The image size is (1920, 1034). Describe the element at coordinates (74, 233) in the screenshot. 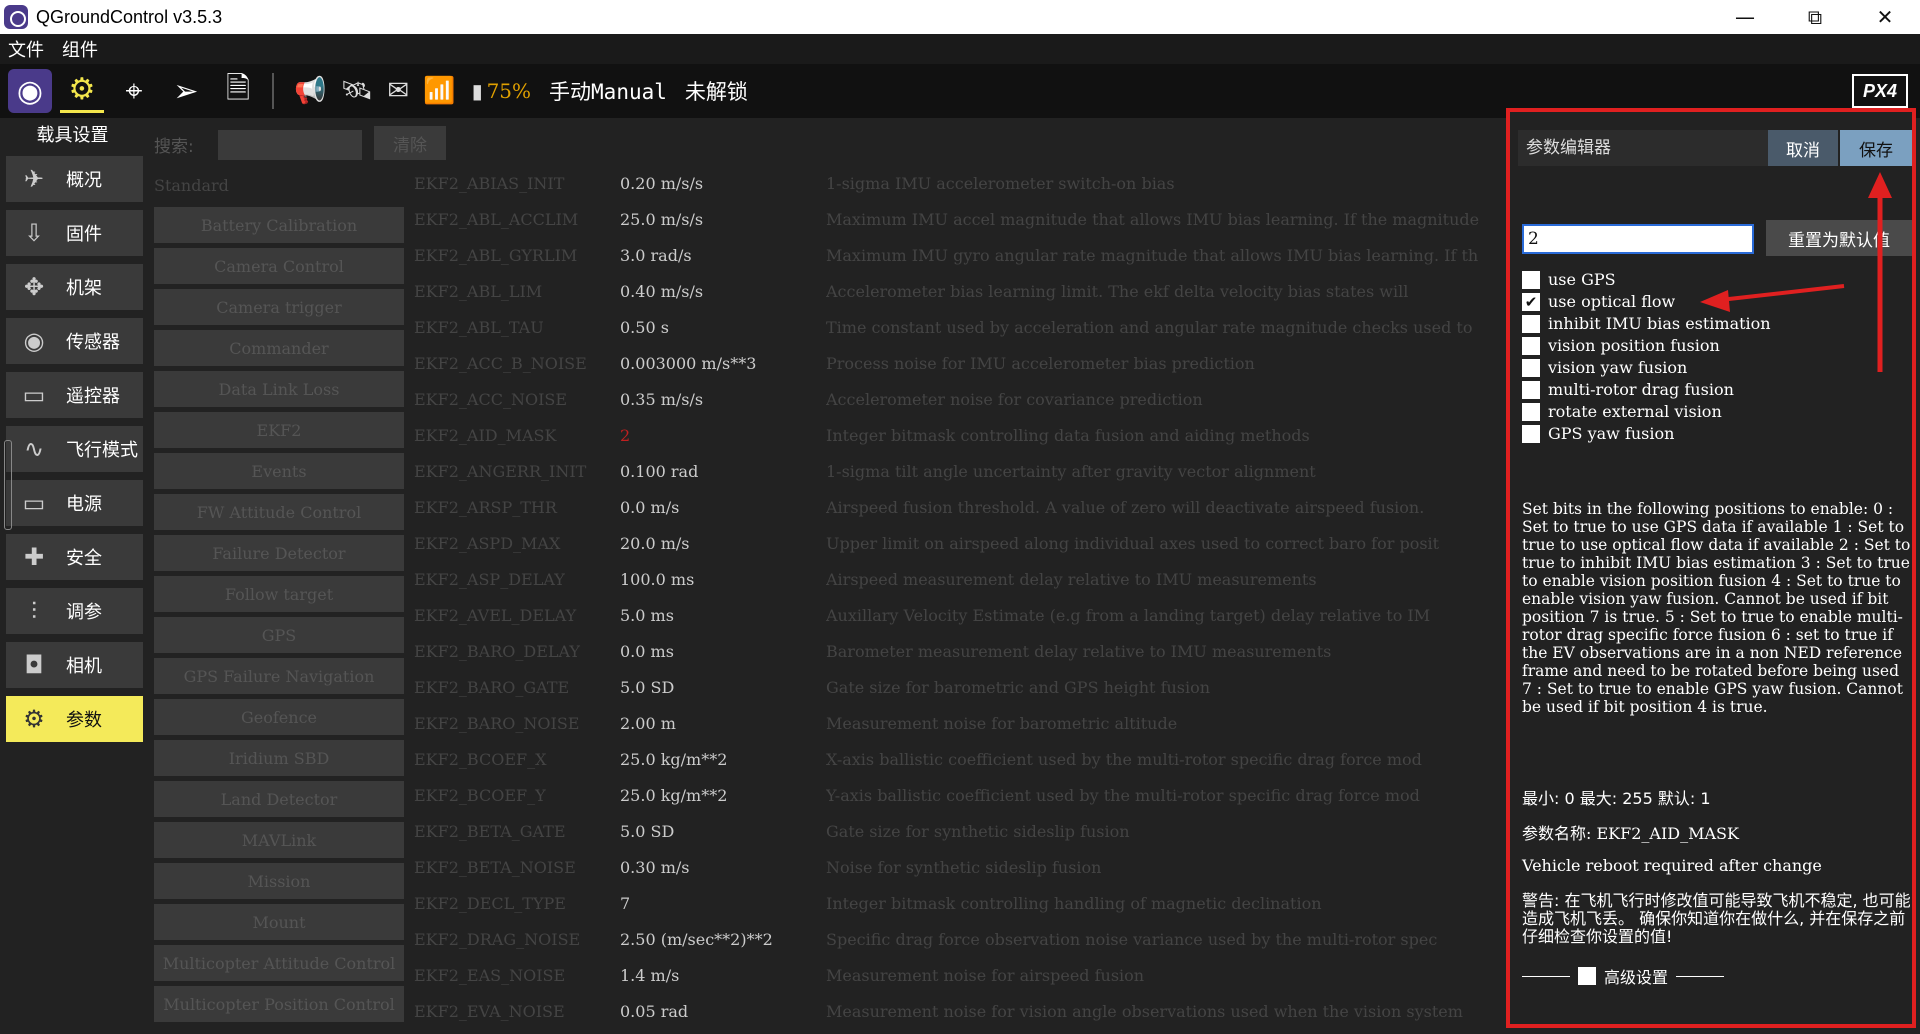

I see `sidebar-item-firmware: ⇩ 固件` at that location.